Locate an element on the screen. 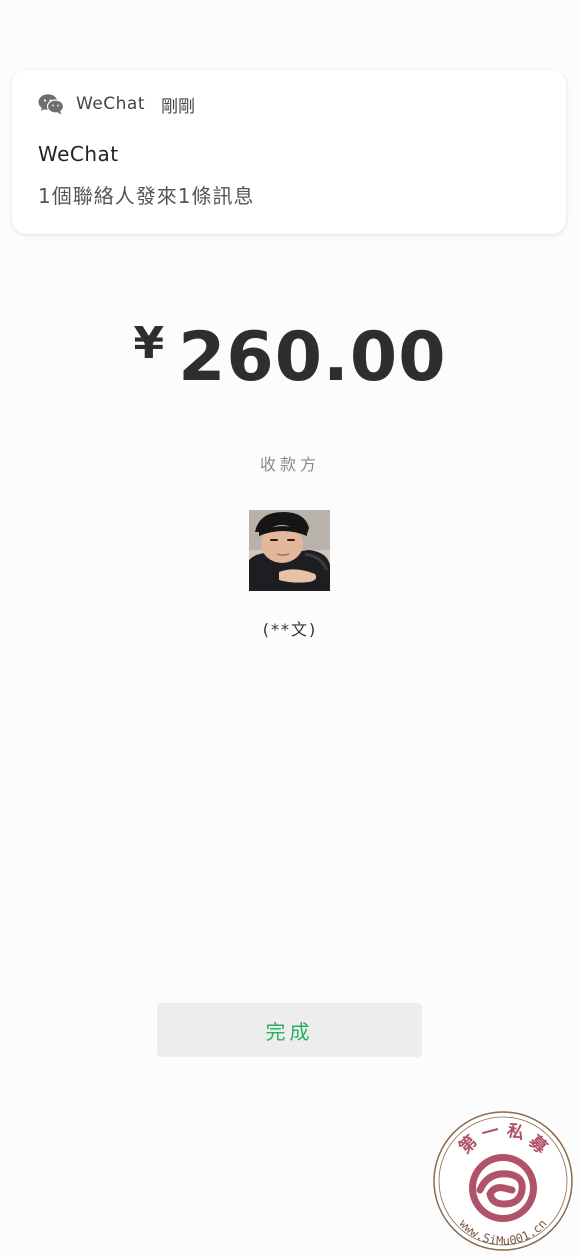 This screenshot has width=580, height=1257. wechat-icon is located at coordinates (51, 104).